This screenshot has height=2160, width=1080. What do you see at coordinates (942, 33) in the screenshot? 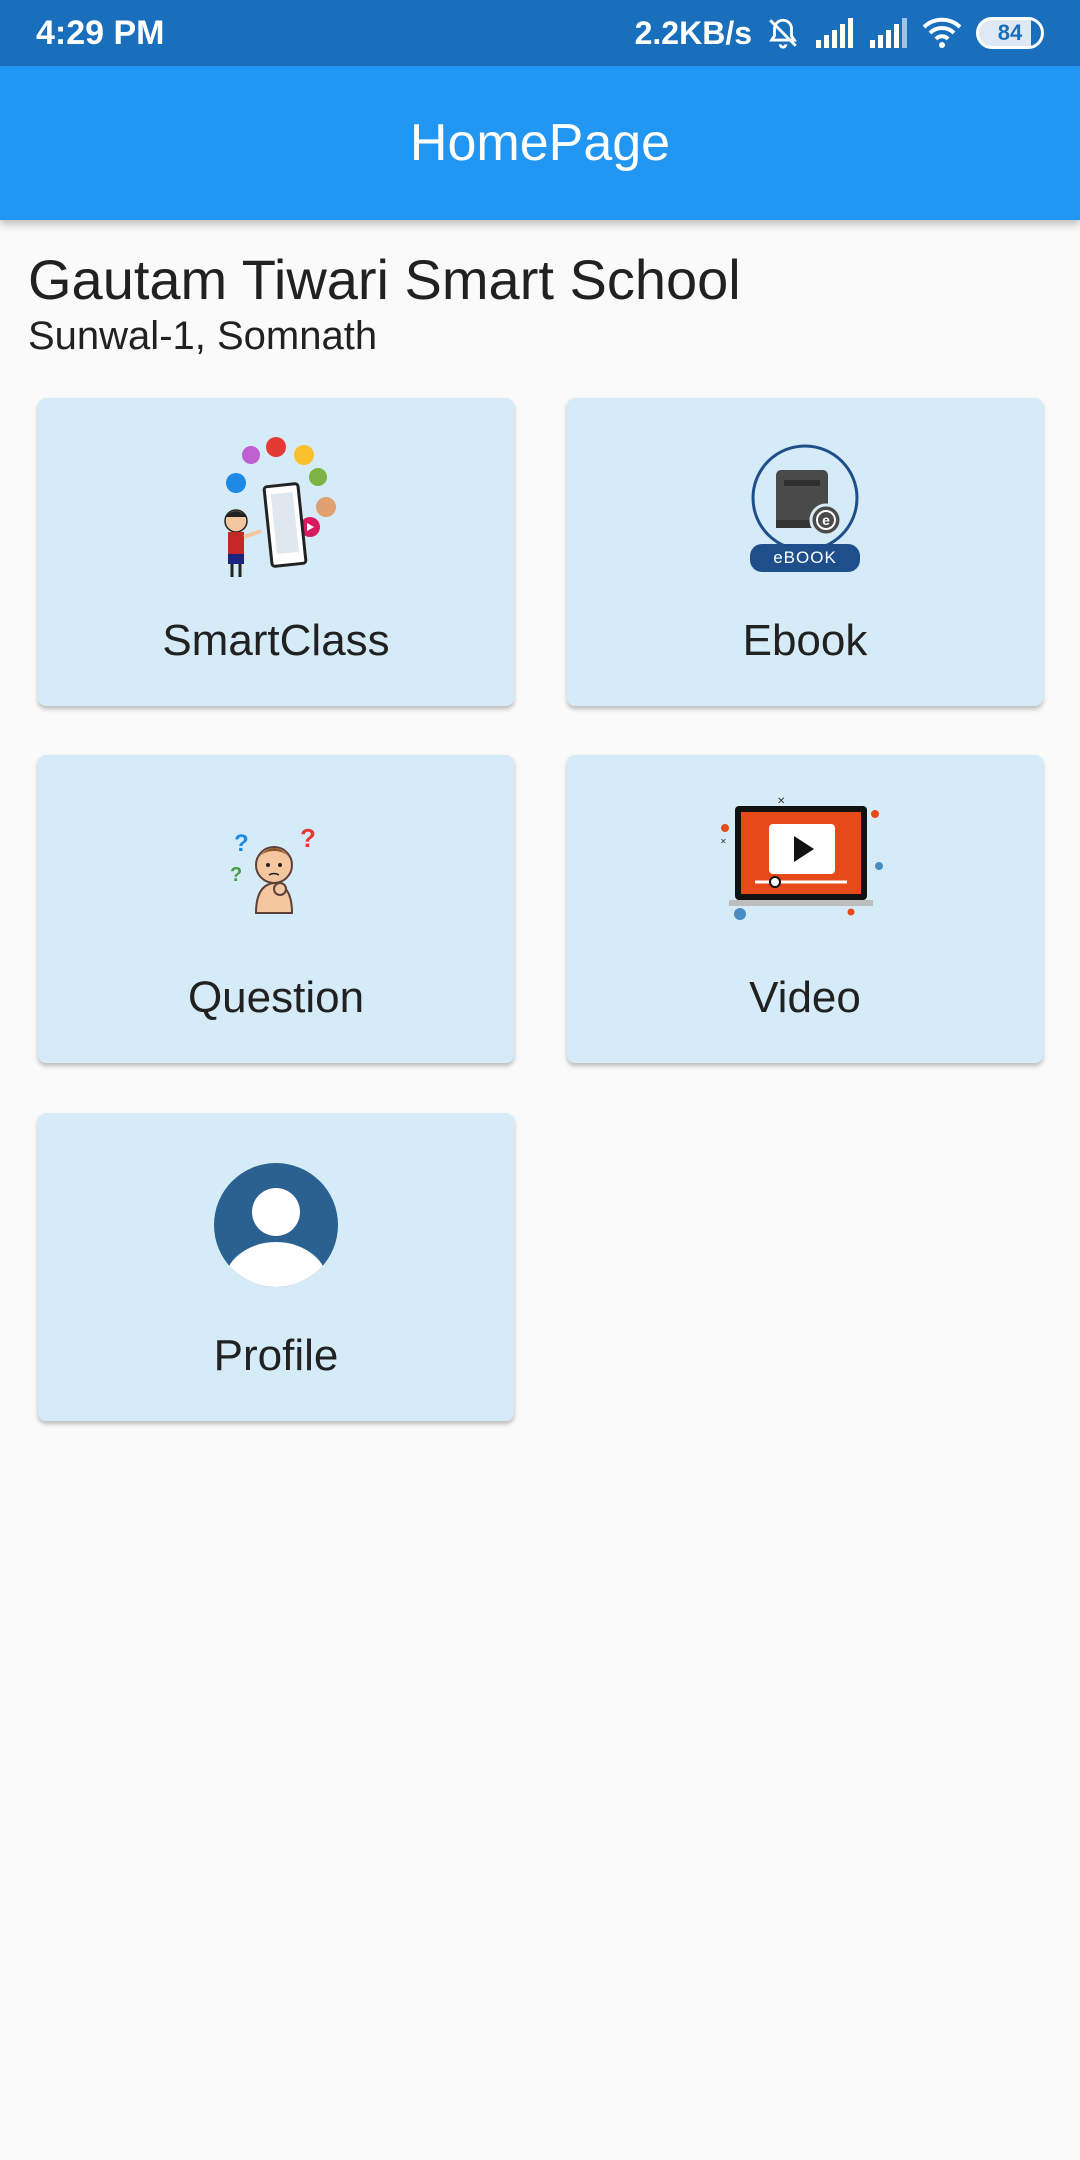
I see `wifi-icon` at bounding box center [942, 33].